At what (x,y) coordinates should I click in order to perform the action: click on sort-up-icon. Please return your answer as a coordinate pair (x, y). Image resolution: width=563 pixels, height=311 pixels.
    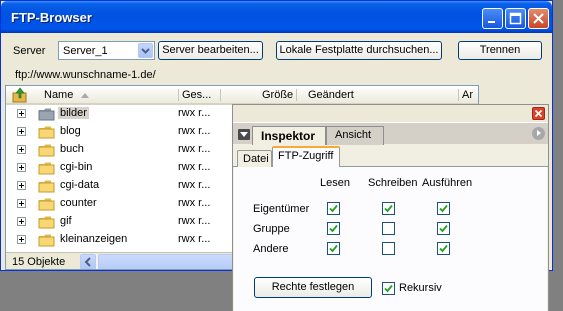
    Looking at the image, I should click on (85, 95).